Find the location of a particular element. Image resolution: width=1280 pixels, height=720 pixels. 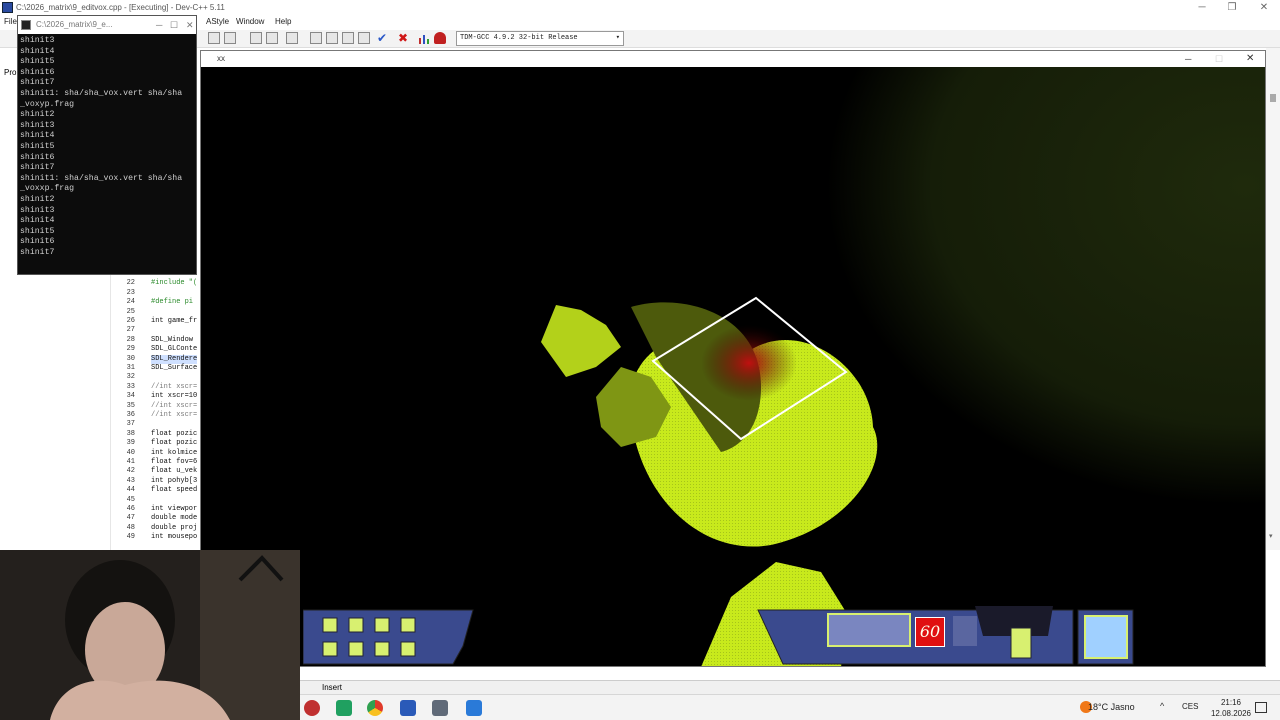

console-line: _voxxp.frag is located at coordinates (47, 189).